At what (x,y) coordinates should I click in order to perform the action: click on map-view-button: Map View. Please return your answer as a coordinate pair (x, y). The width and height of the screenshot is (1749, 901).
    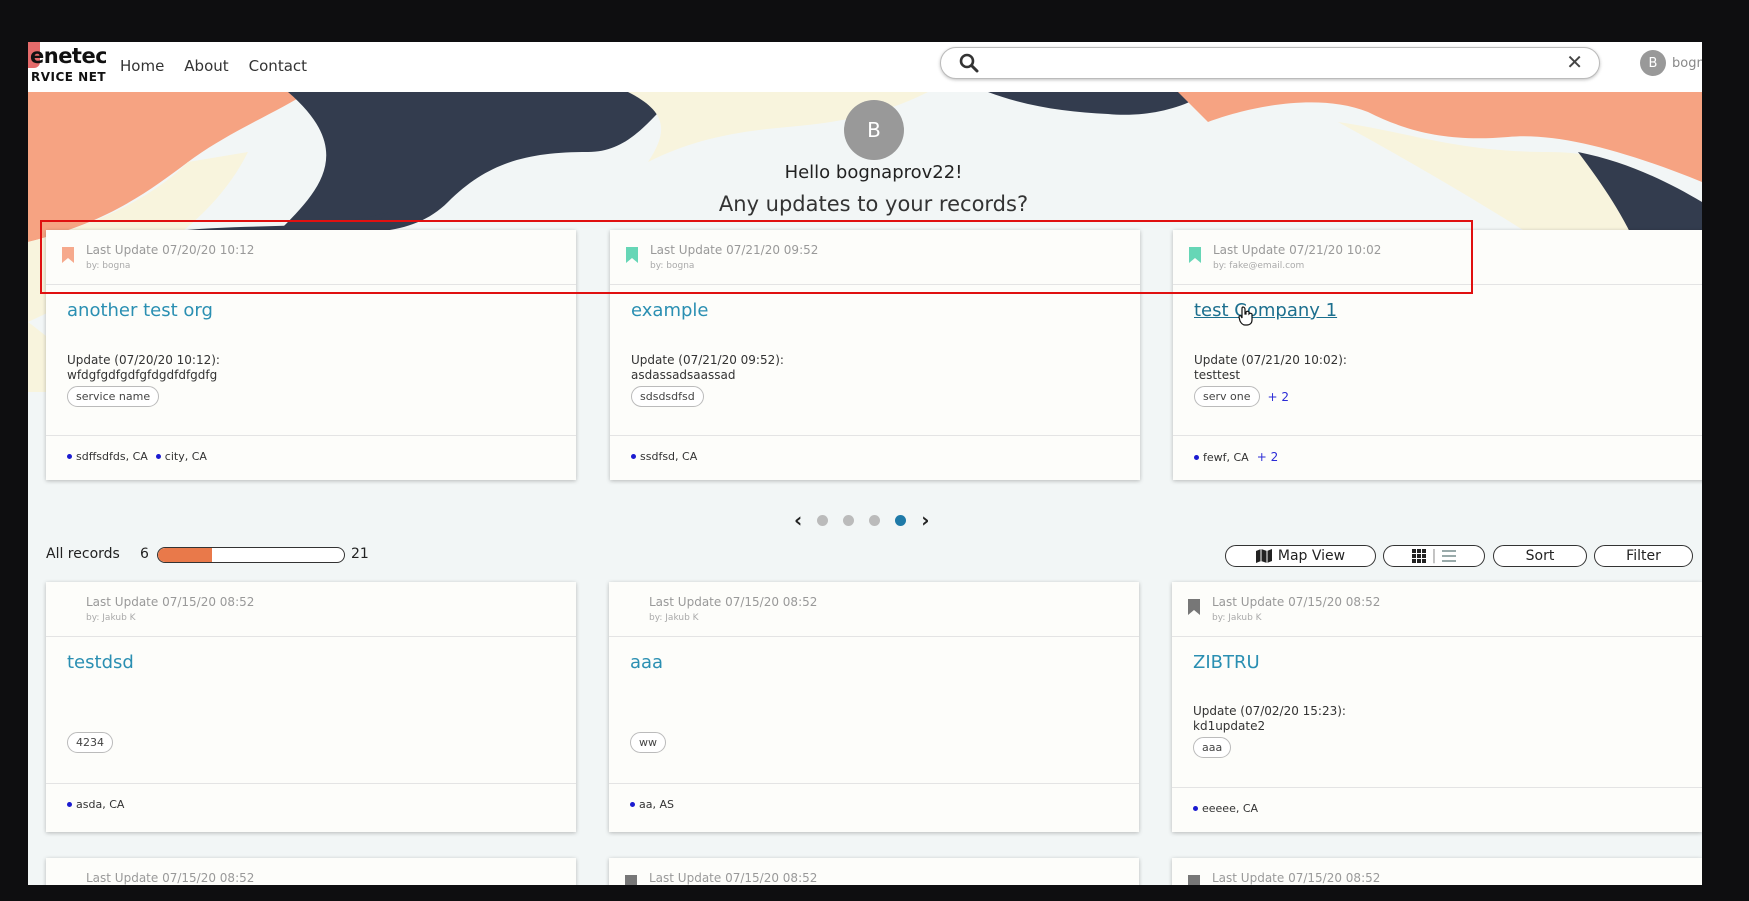
    Looking at the image, I should click on (1300, 556).